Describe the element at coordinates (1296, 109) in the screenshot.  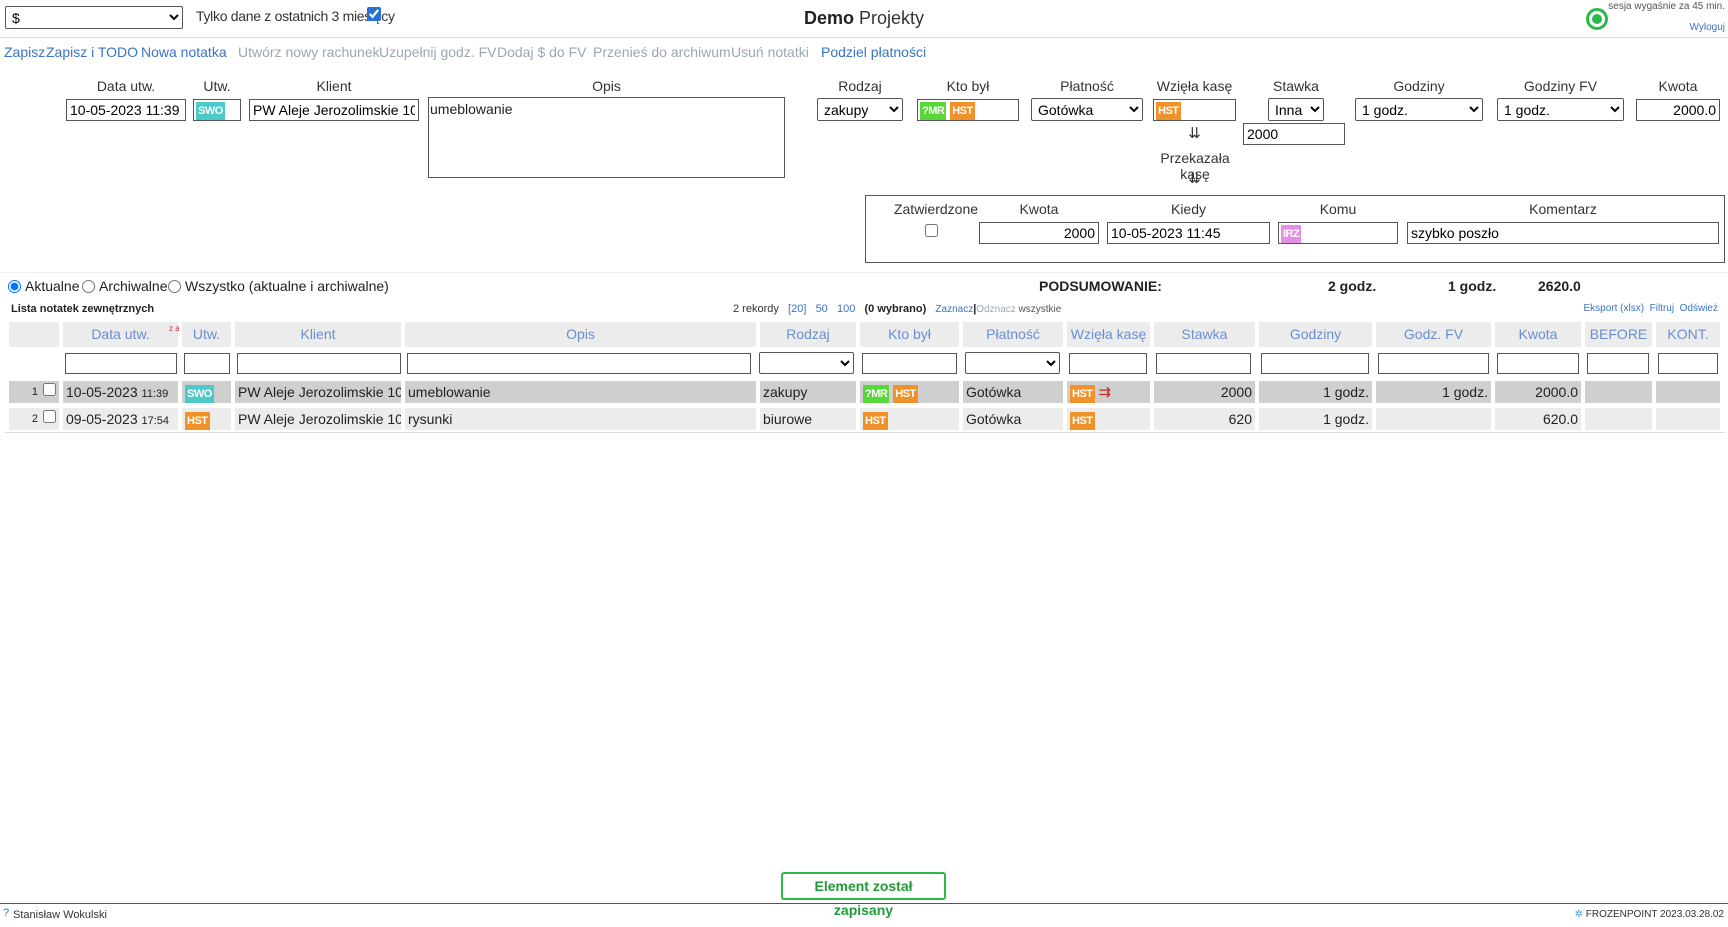
I see `rate-select: Inna` at that location.